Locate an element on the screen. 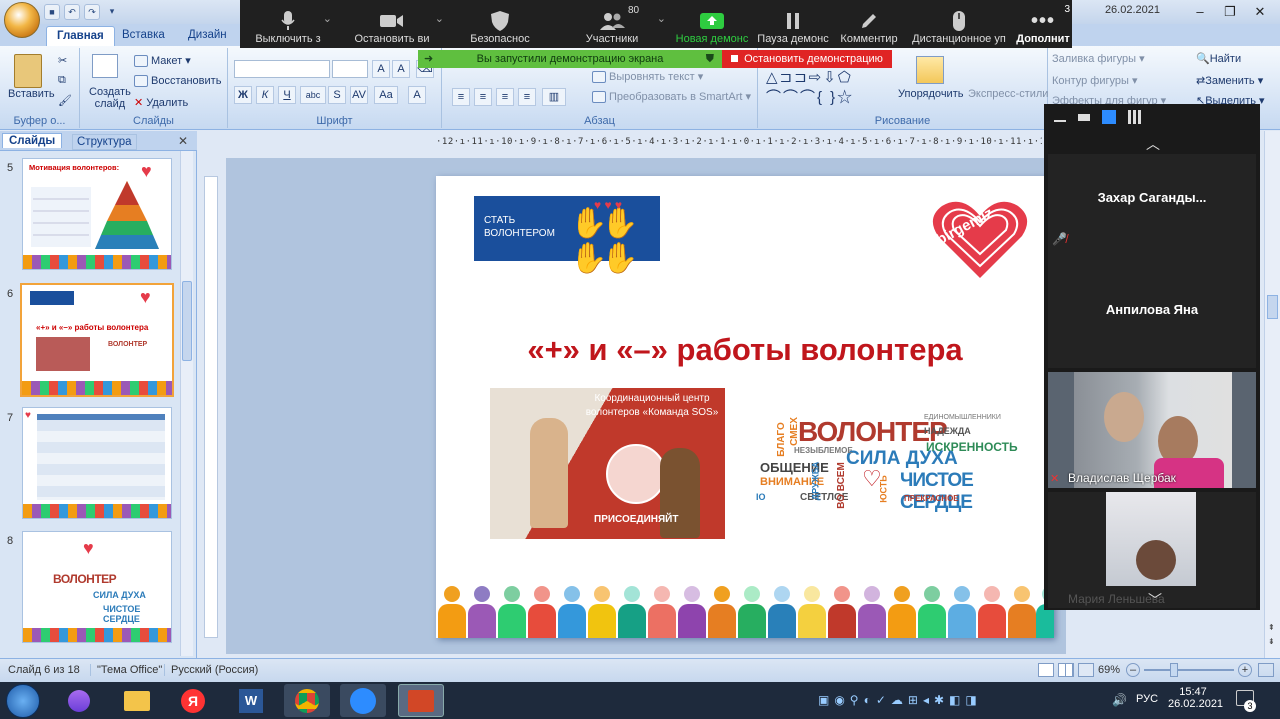 Image resolution: width=1280 pixels, height=719 pixels. participant-tile-2: Анпилова Яна is located at coordinates (1152, 309).